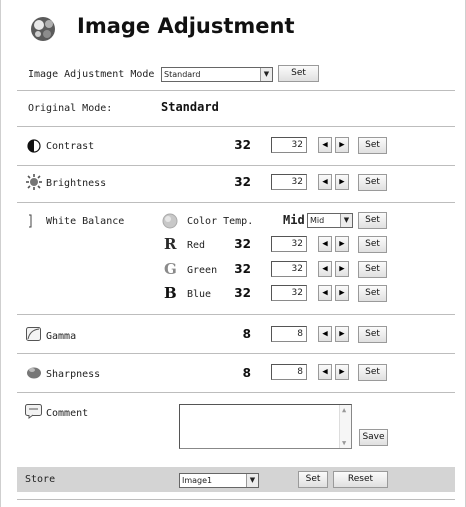 This screenshot has height=507, width=466. Describe the element at coordinates (70, 146) in the screenshot. I see `contrast-label: Contrast` at that location.